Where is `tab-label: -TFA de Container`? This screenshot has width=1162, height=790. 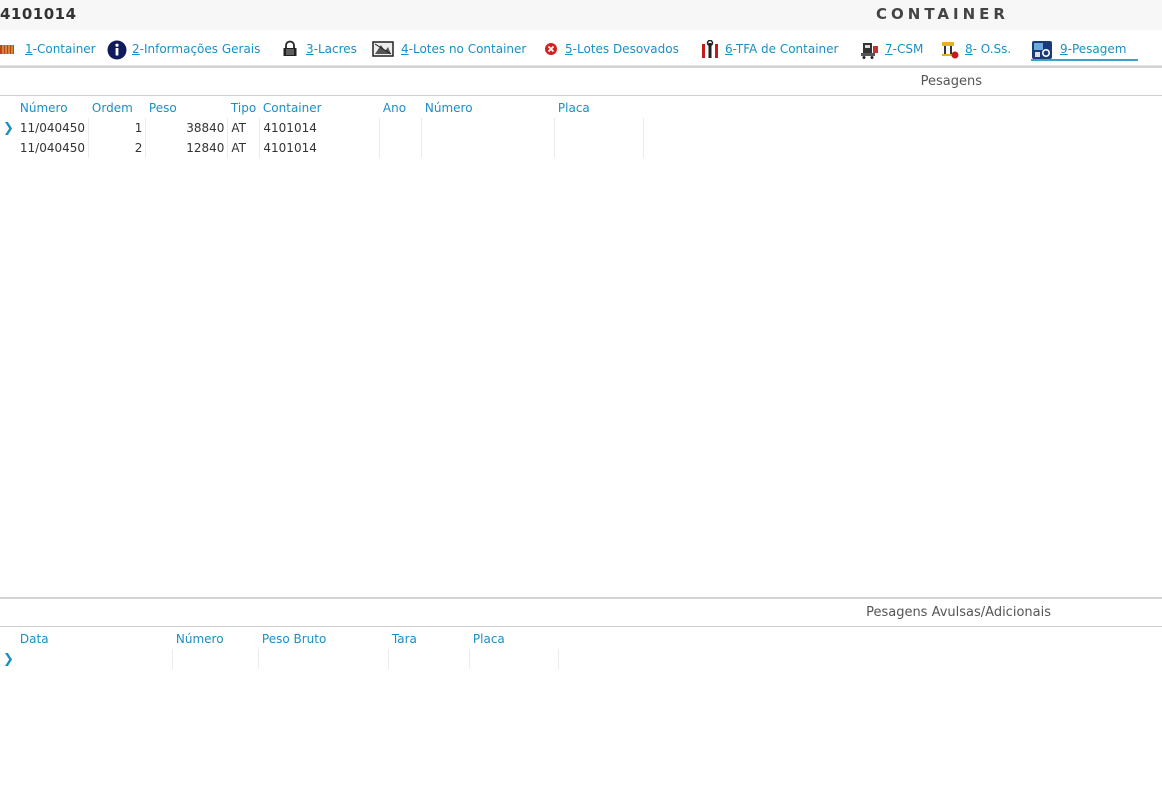 tab-label: -TFA de Container is located at coordinates (785, 49).